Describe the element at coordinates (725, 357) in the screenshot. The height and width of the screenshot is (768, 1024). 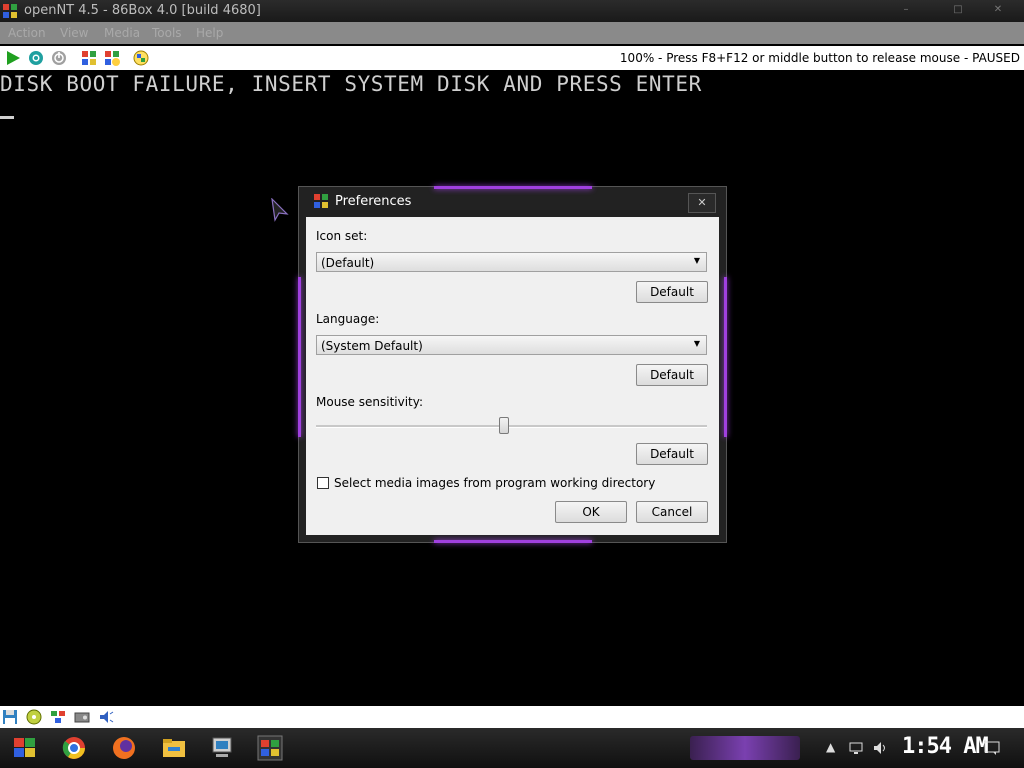
I see `dialog-glow-right` at that location.